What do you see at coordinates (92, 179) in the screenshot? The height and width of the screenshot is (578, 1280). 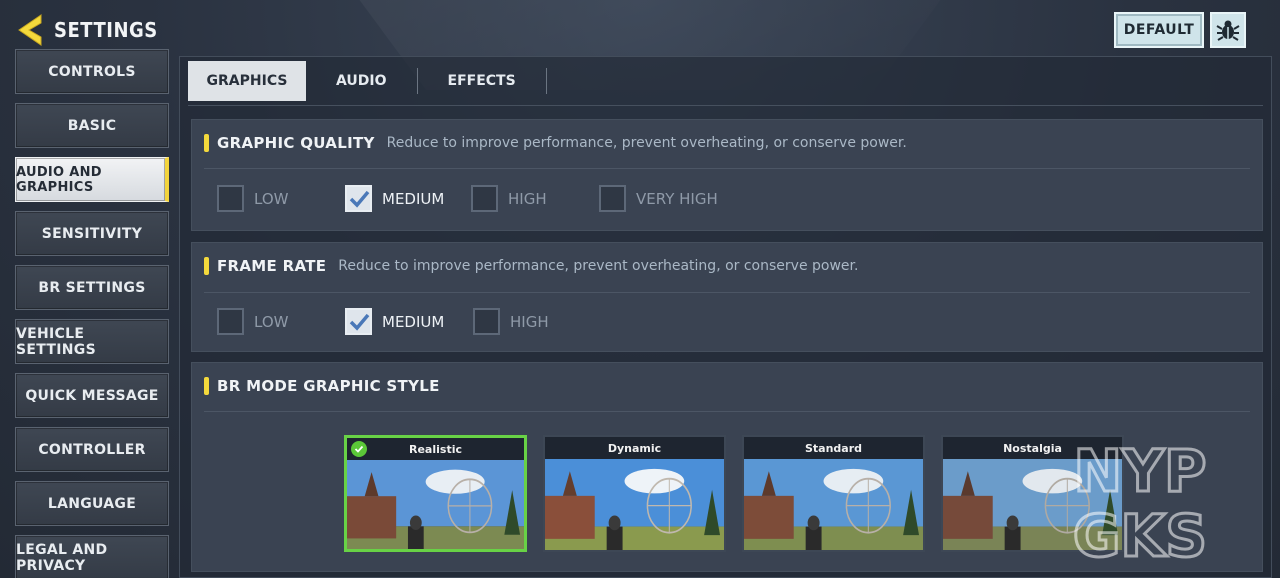 I see `sidebar-item-audio-and-graphics: AUDIO AND GRAPHICS` at bounding box center [92, 179].